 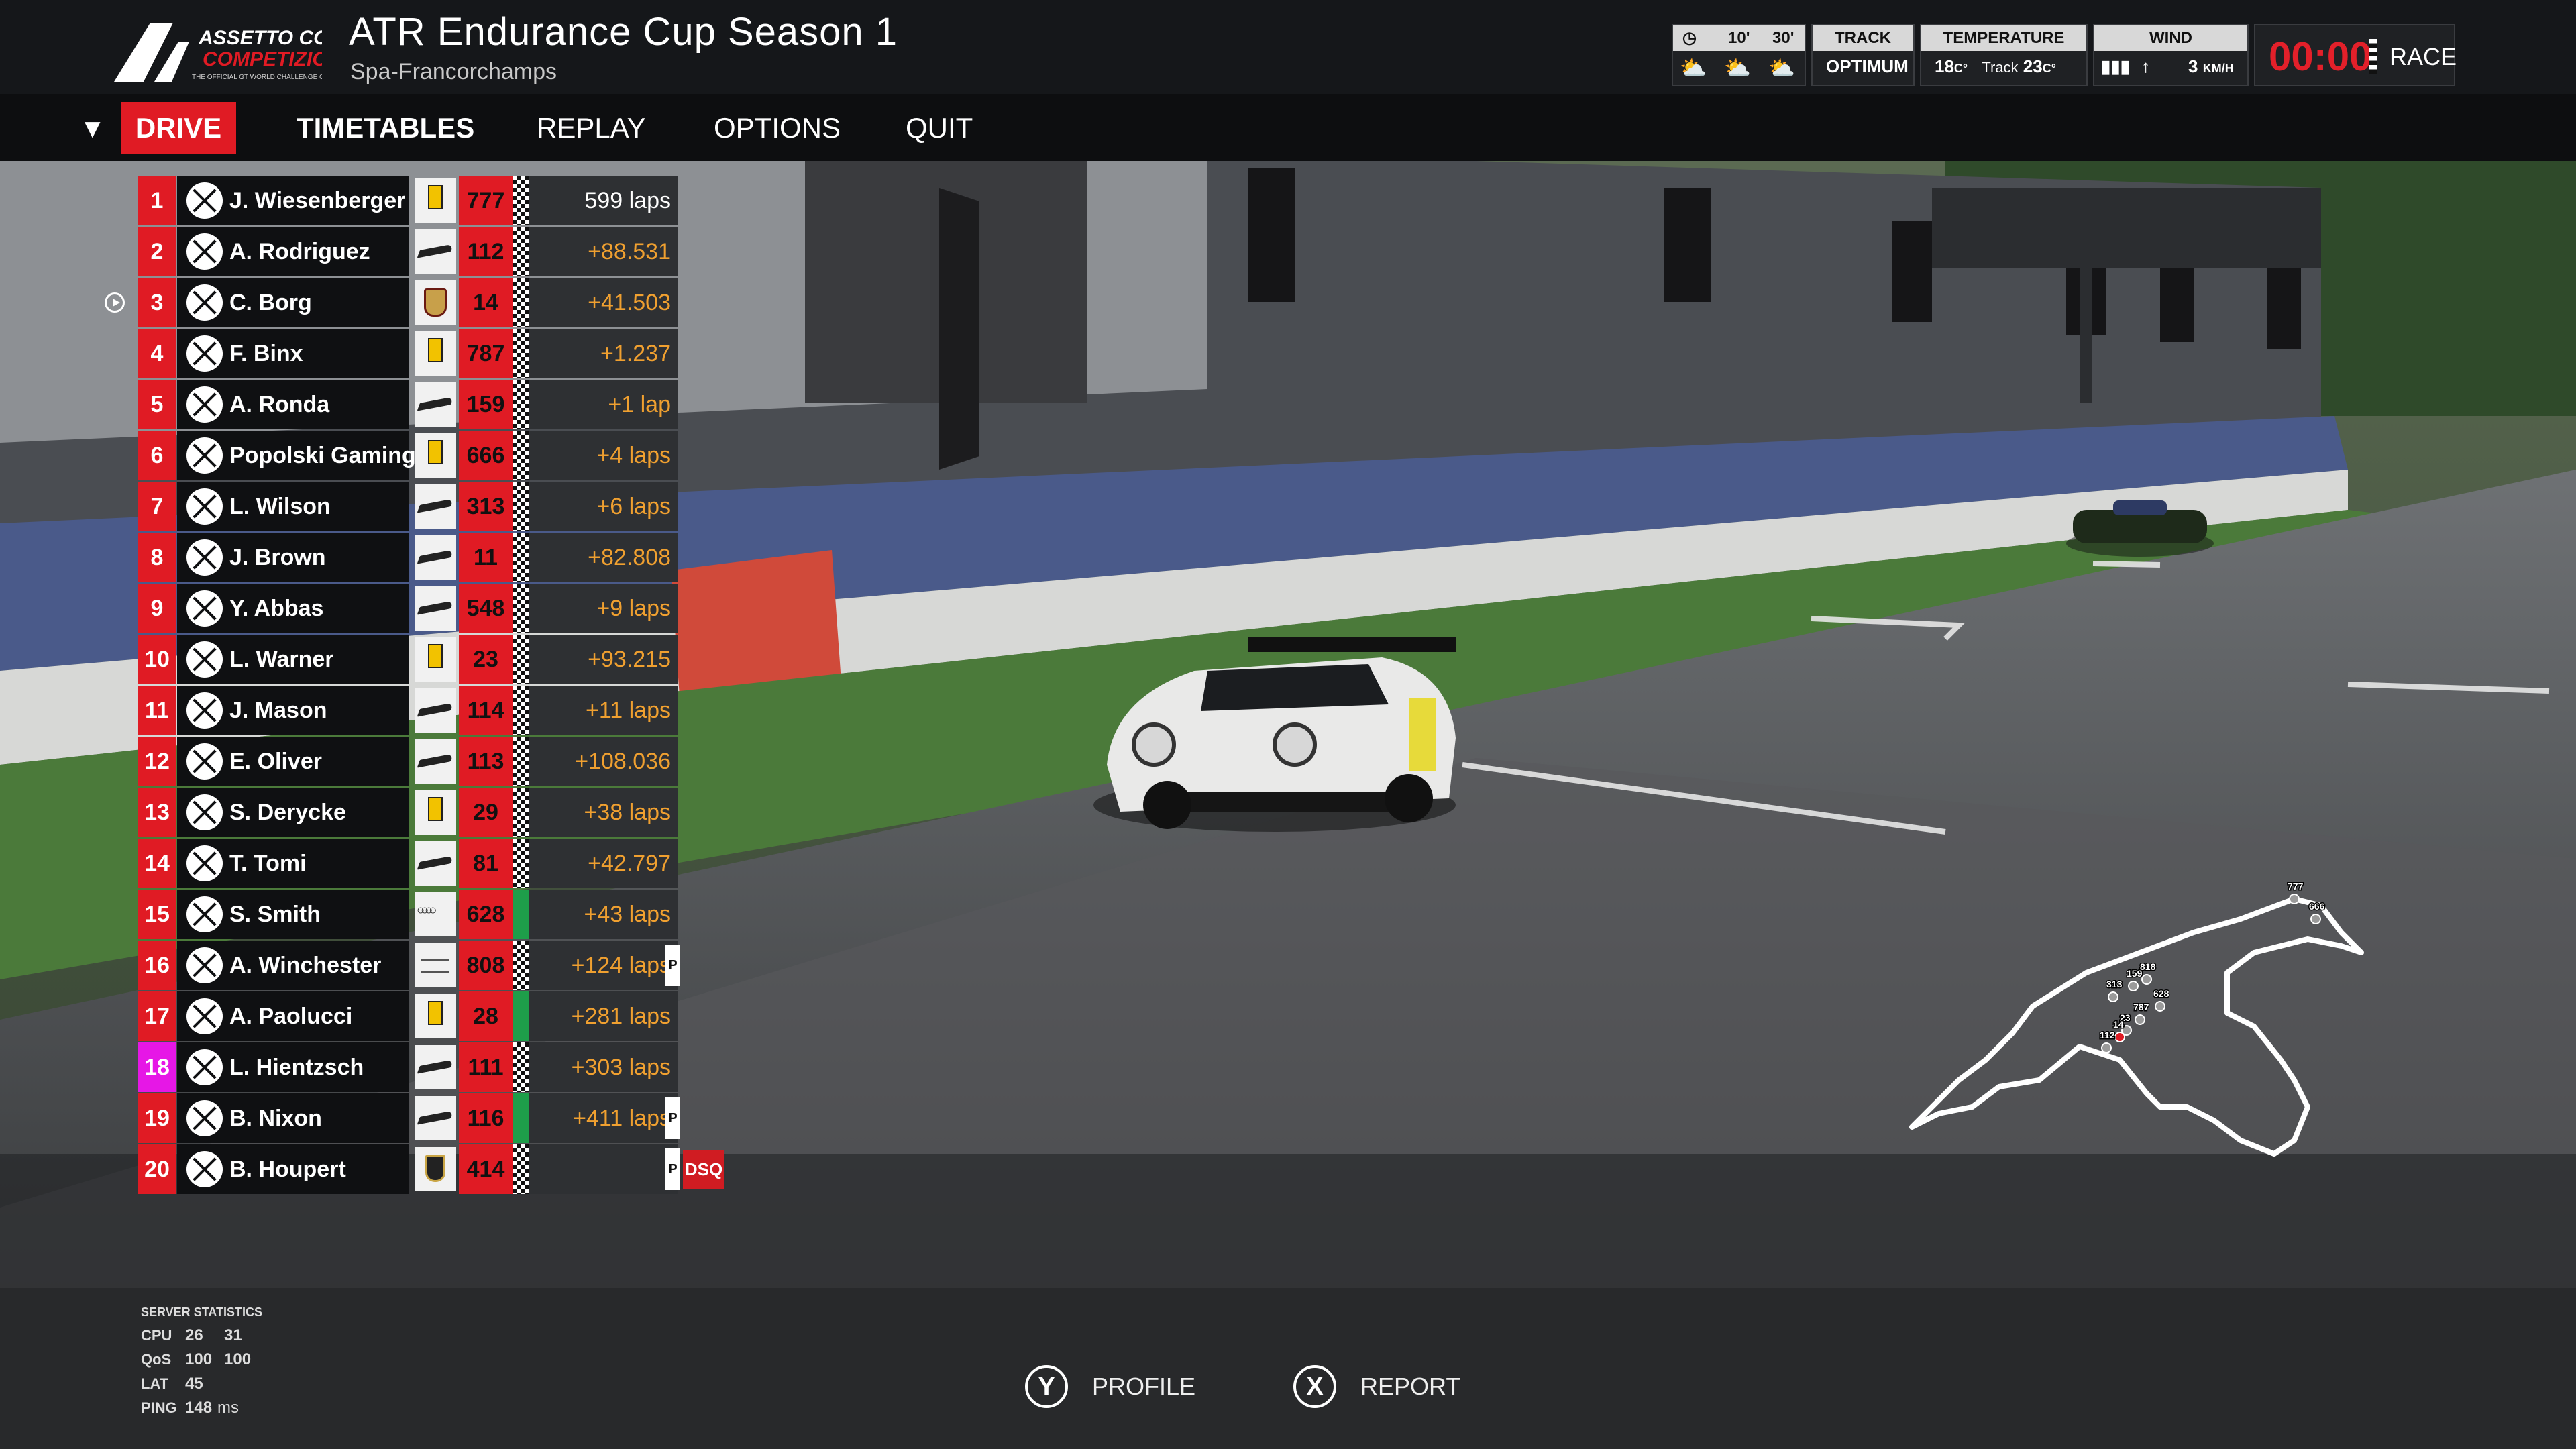 I want to click on car-number: 114, so click(x=486, y=710).